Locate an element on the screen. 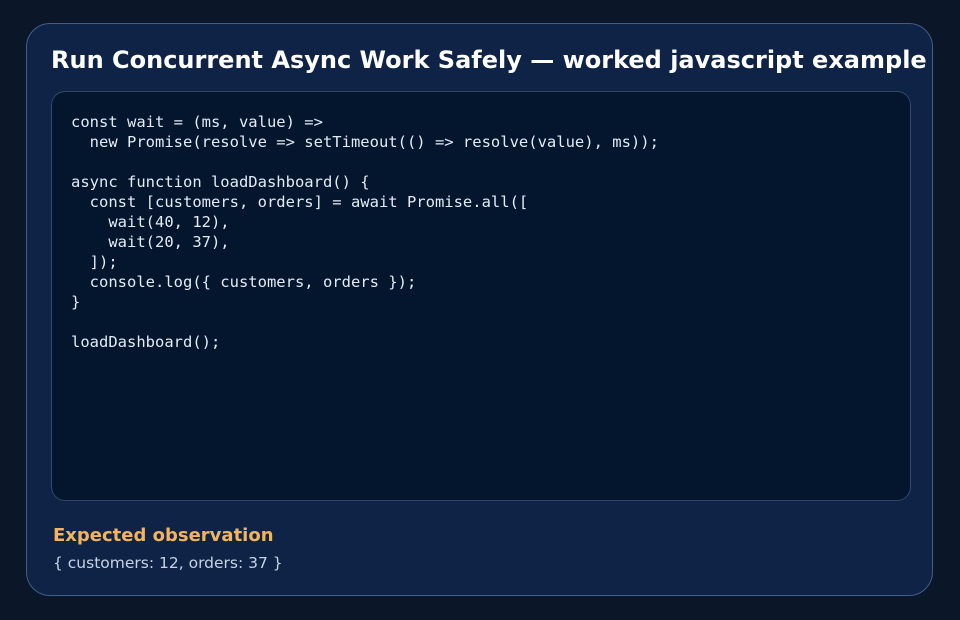 The height and width of the screenshot is (620, 960). observation-heading: Expected observation is located at coordinates (163, 535).